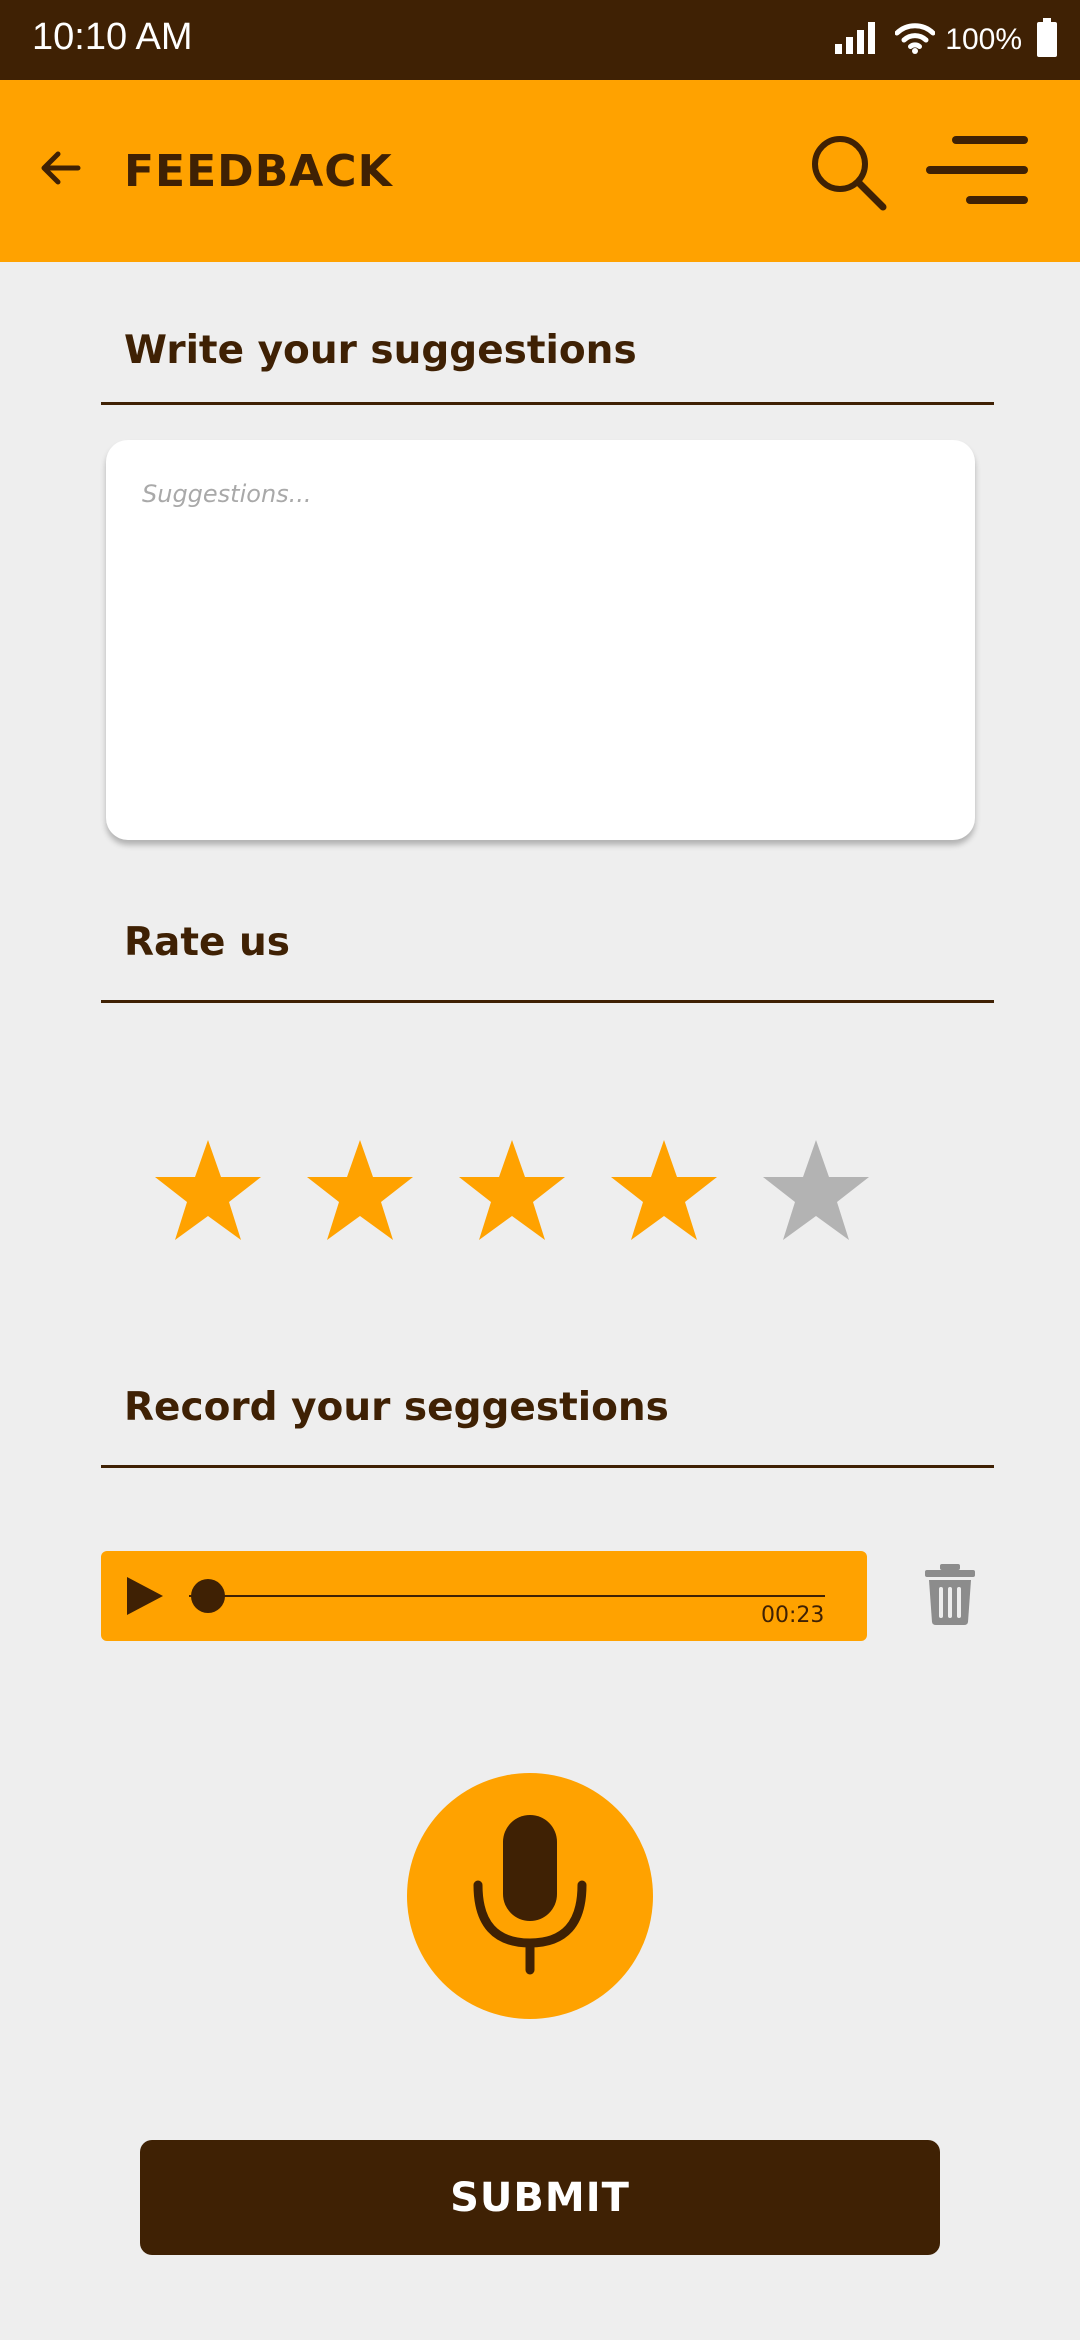 This screenshot has height=2340, width=1080. I want to click on audio-progress-knob, so click(208, 1596).